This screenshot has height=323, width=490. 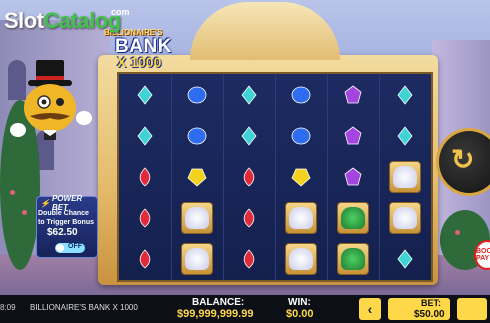 What do you see at coordinates (472, 309) in the screenshot?
I see `bet-increase-button` at bounding box center [472, 309].